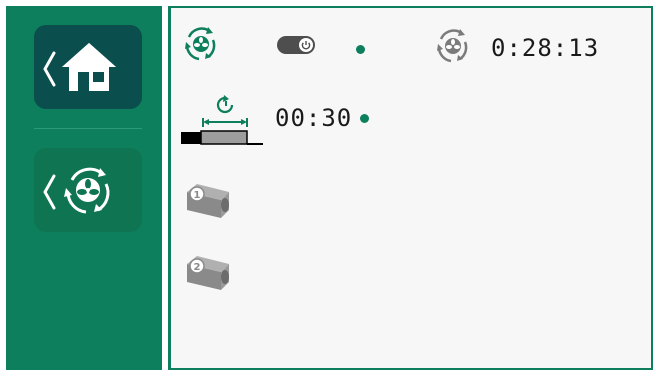 The width and height of the screenshot is (656, 376). I want to click on power-toggle, so click(296, 45).